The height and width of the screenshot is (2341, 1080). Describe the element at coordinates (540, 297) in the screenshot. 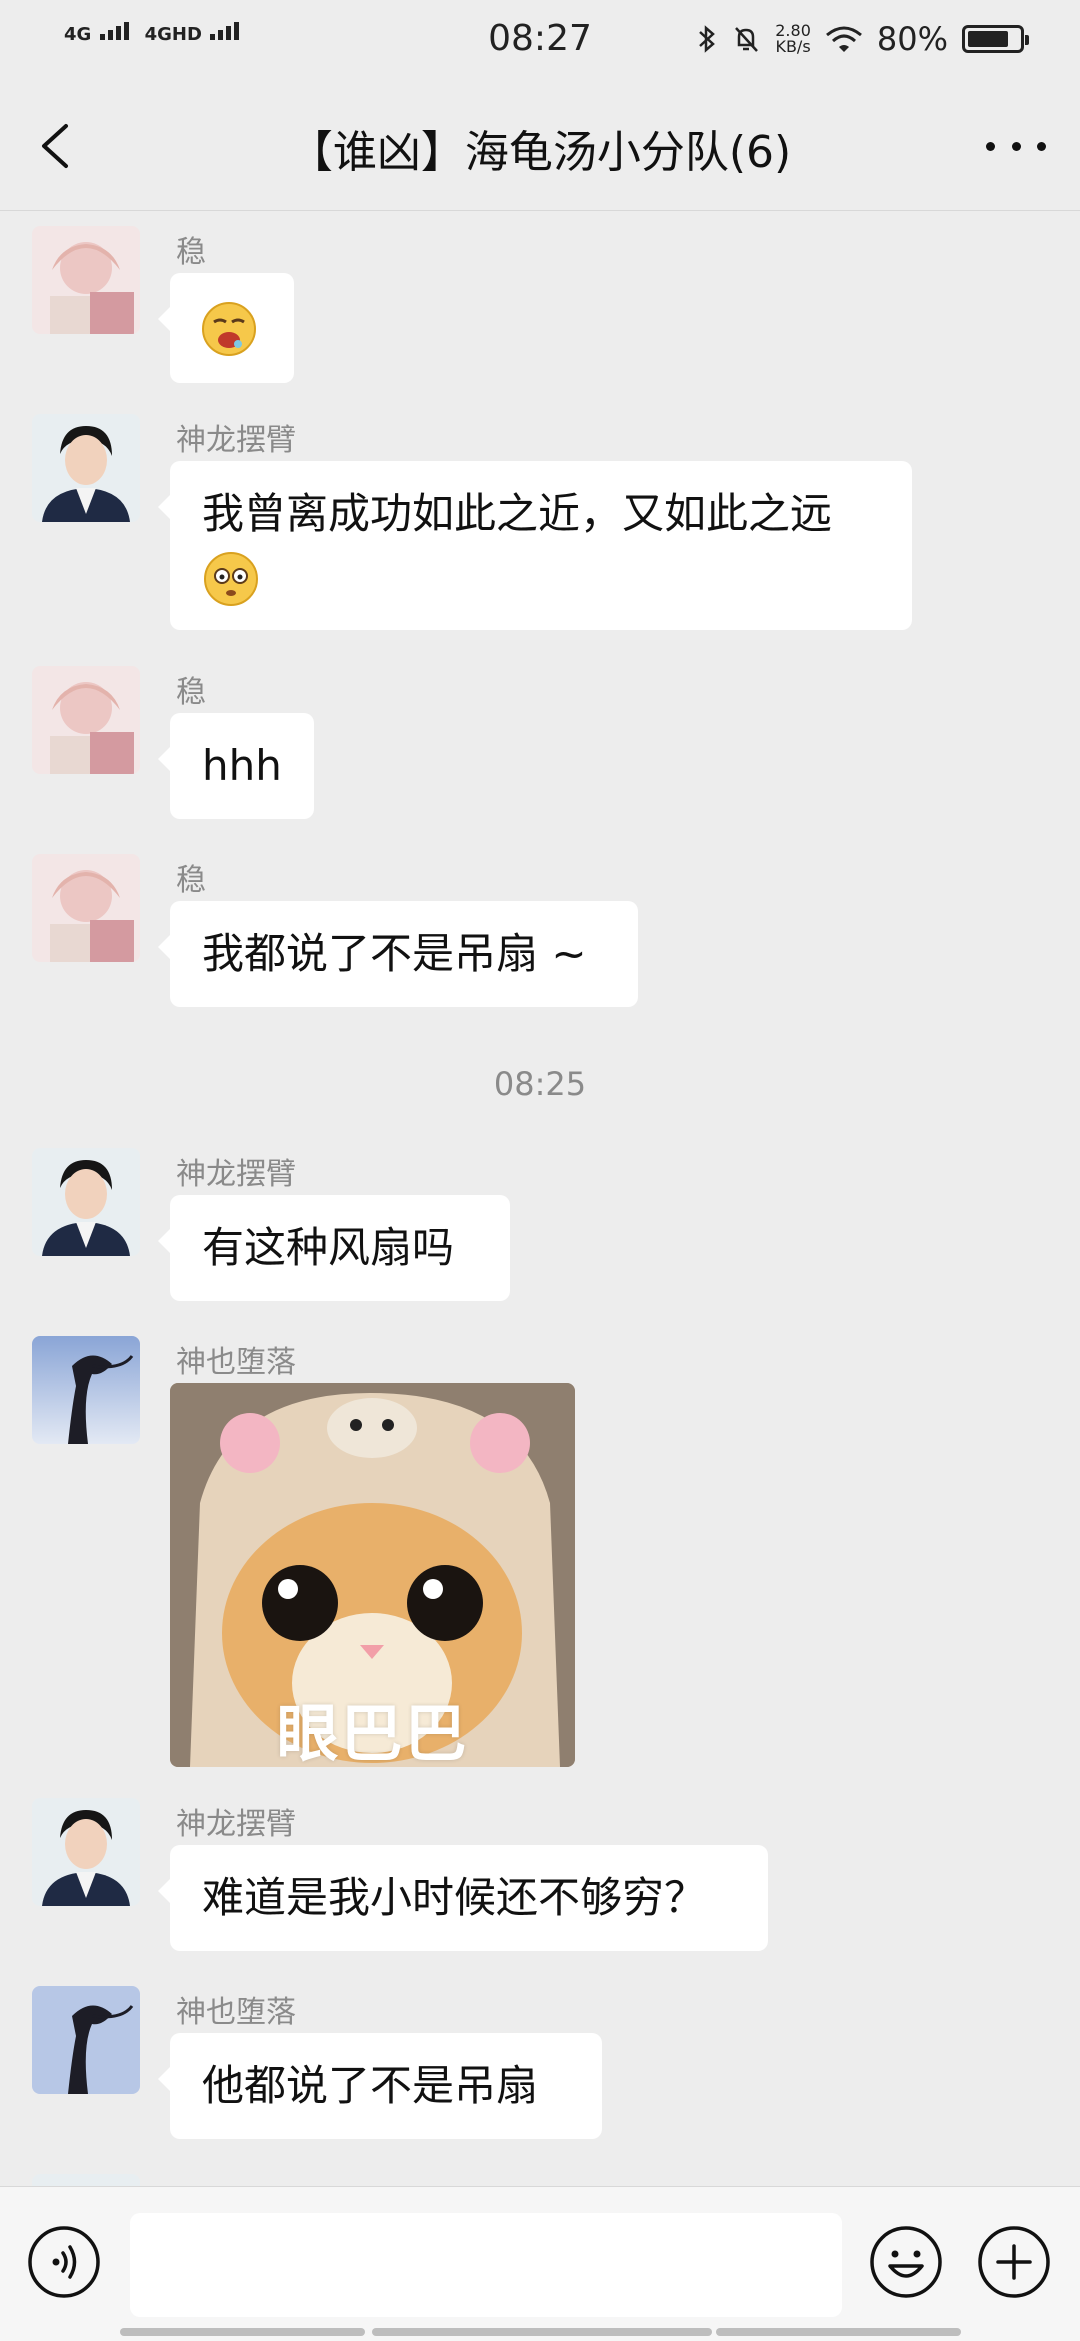

I see `message-item: 稳` at that location.